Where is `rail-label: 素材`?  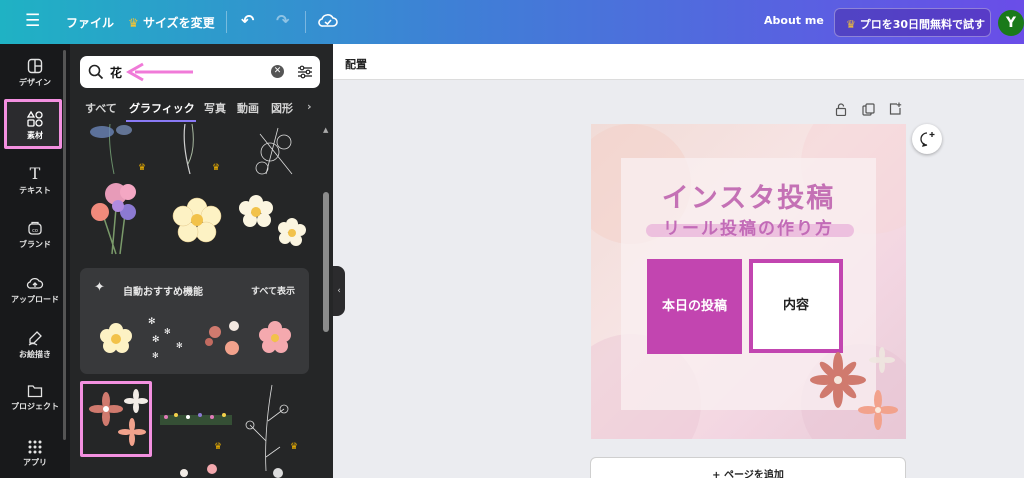
rail-label: 素材 is located at coordinates (35, 135).